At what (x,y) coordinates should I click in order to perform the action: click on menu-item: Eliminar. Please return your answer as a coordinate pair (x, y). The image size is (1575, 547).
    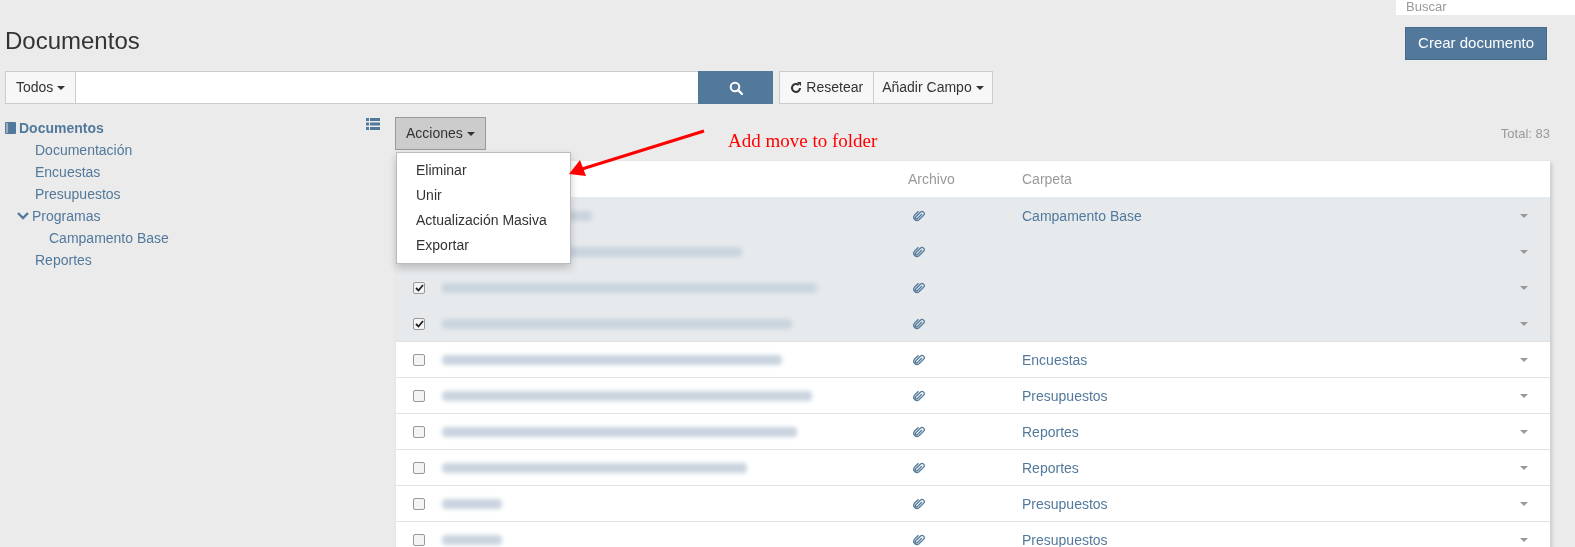
    Looking at the image, I should click on (483, 170).